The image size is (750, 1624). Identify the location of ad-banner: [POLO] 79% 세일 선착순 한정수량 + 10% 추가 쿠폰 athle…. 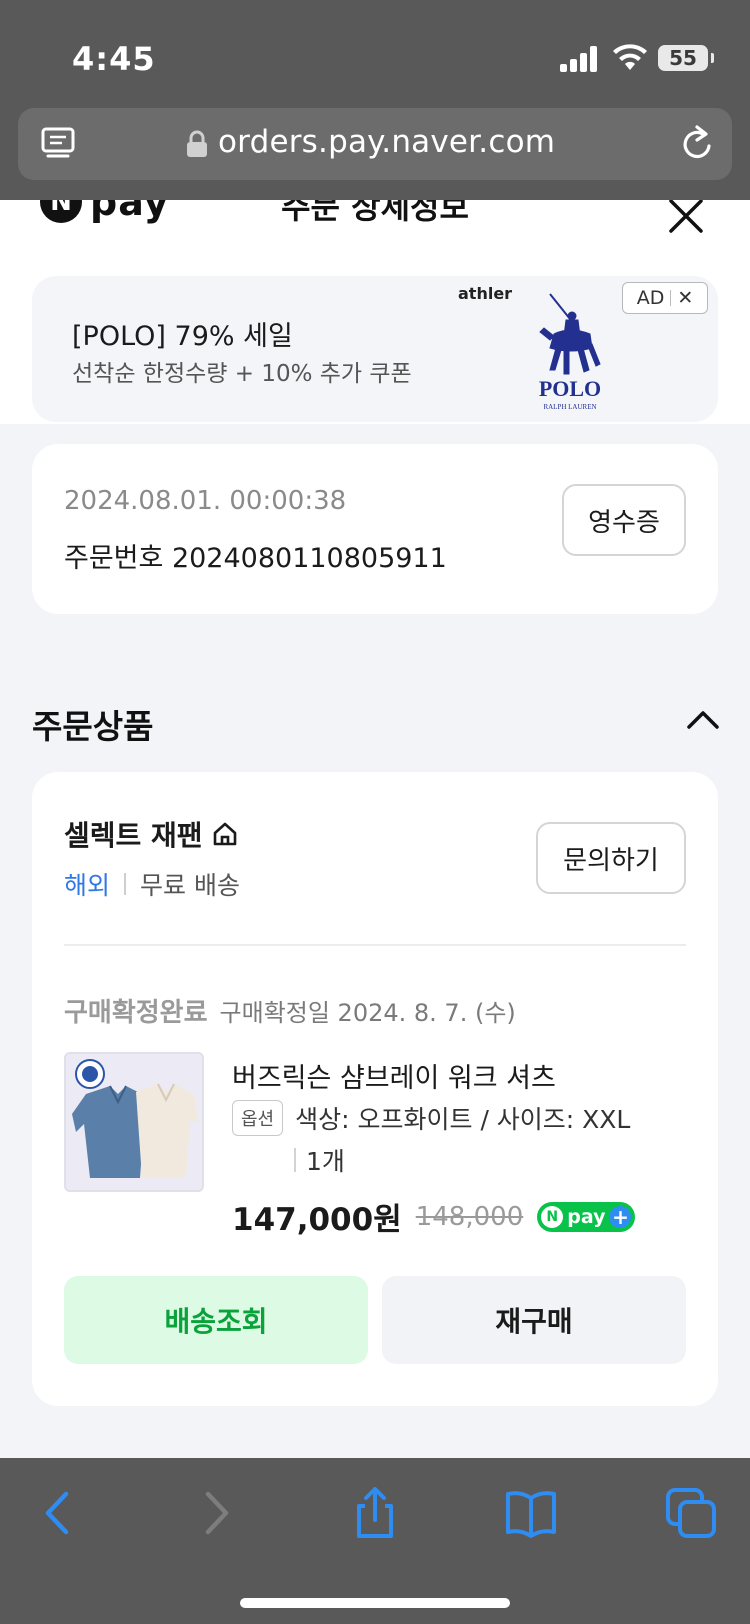
(375, 349).